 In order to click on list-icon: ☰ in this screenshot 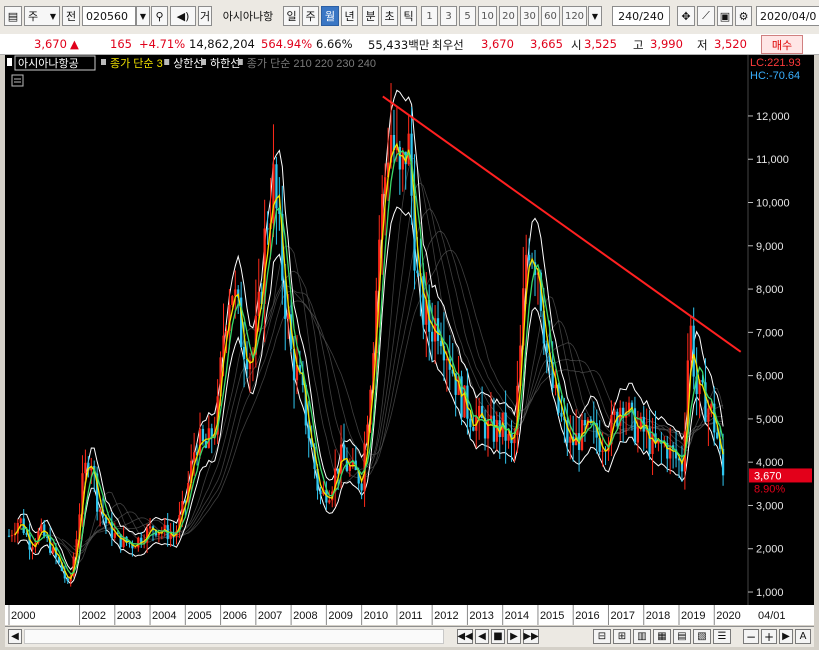, I will do `click(722, 636)`.